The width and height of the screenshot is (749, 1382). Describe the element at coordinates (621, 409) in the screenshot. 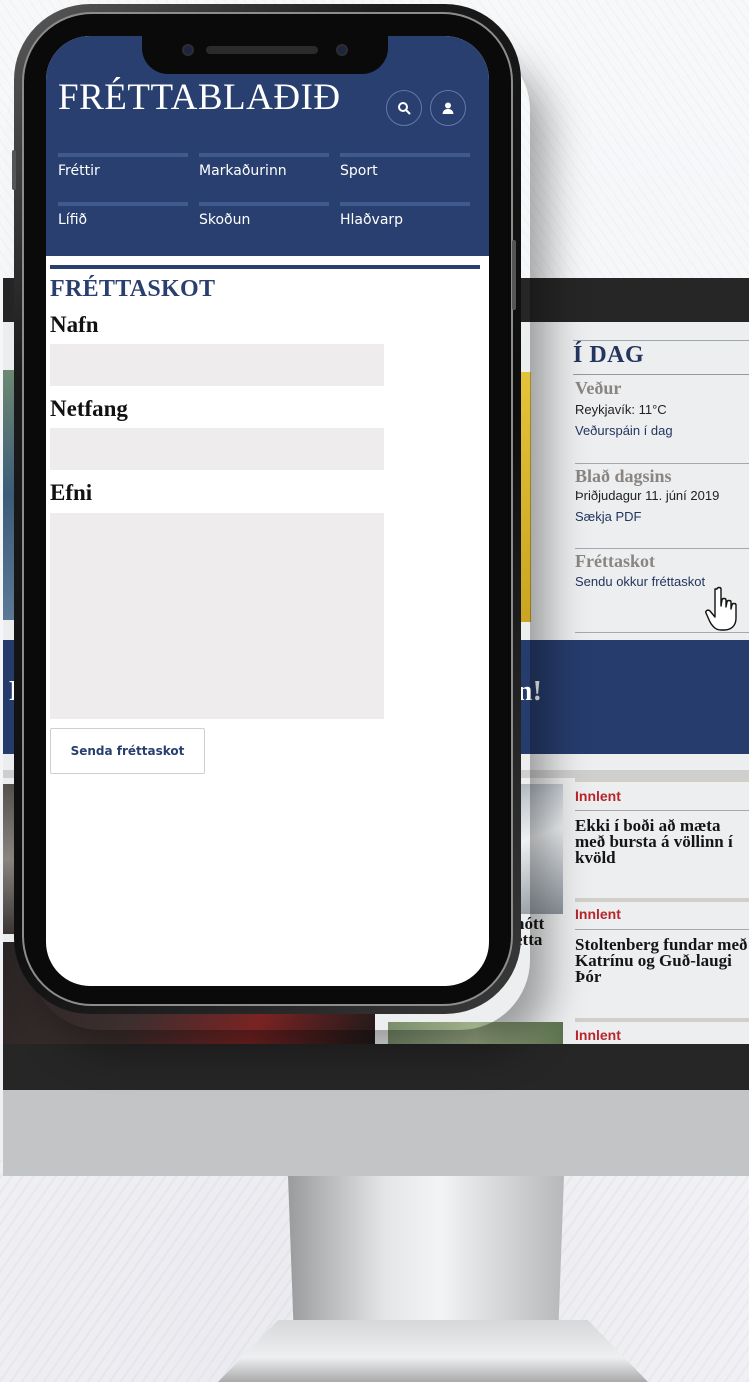

I see `weather-value: Reykjavík: 11°C` at that location.